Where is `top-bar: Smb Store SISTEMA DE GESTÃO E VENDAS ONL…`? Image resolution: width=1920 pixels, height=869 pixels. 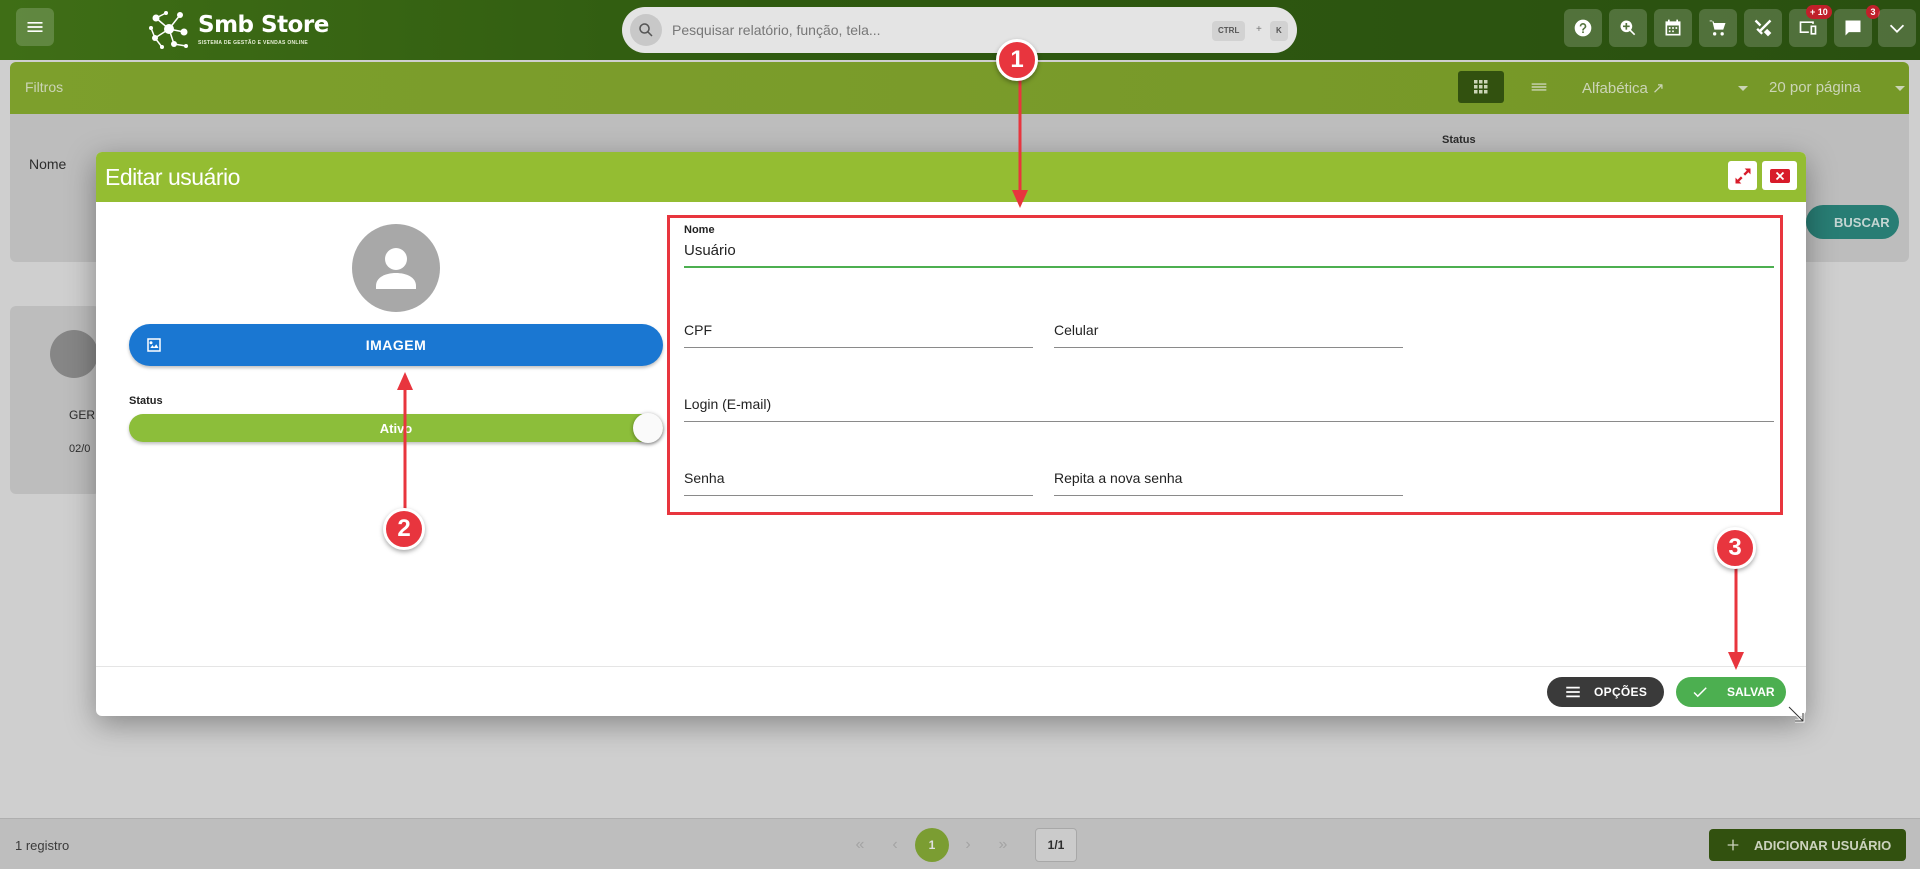 top-bar: Smb Store SISTEMA DE GESTÃO E VENDAS ONL… is located at coordinates (960, 30).